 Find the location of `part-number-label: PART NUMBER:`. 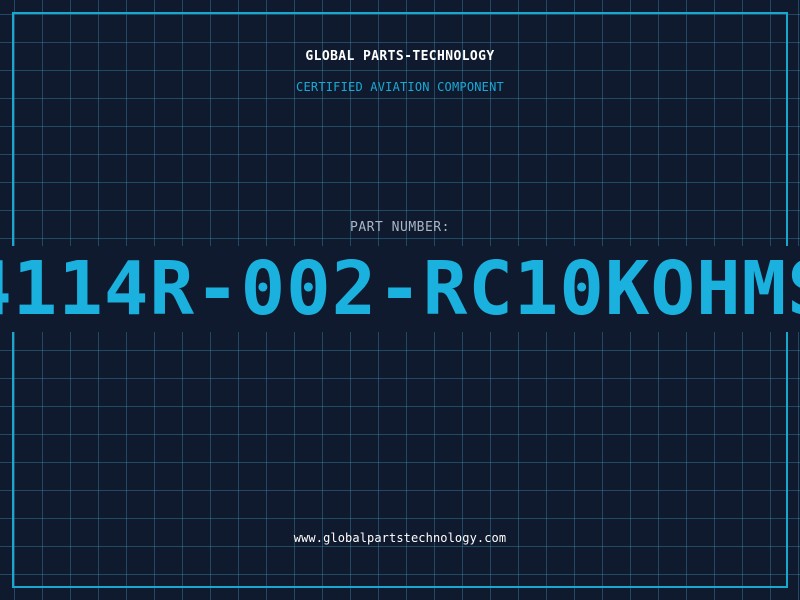

part-number-label: PART NUMBER: is located at coordinates (400, 227).